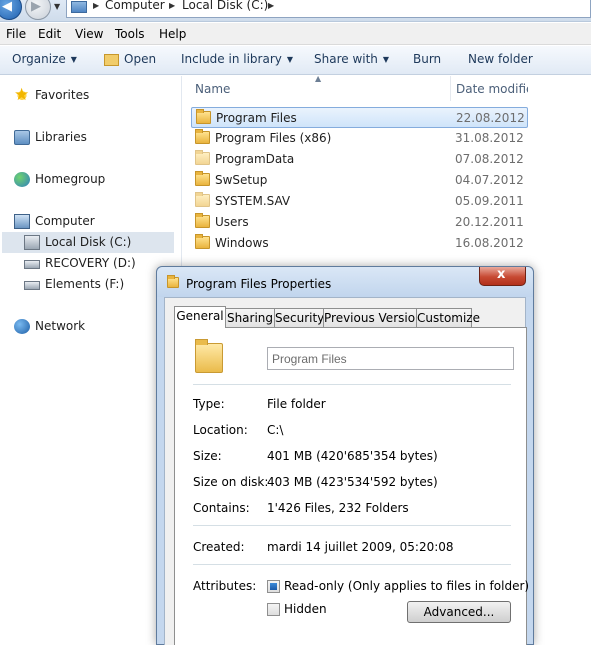  What do you see at coordinates (36, 7) in the screenshot?
I see `forward-arrow-icon: ▶` at bounding box center [36, 7].